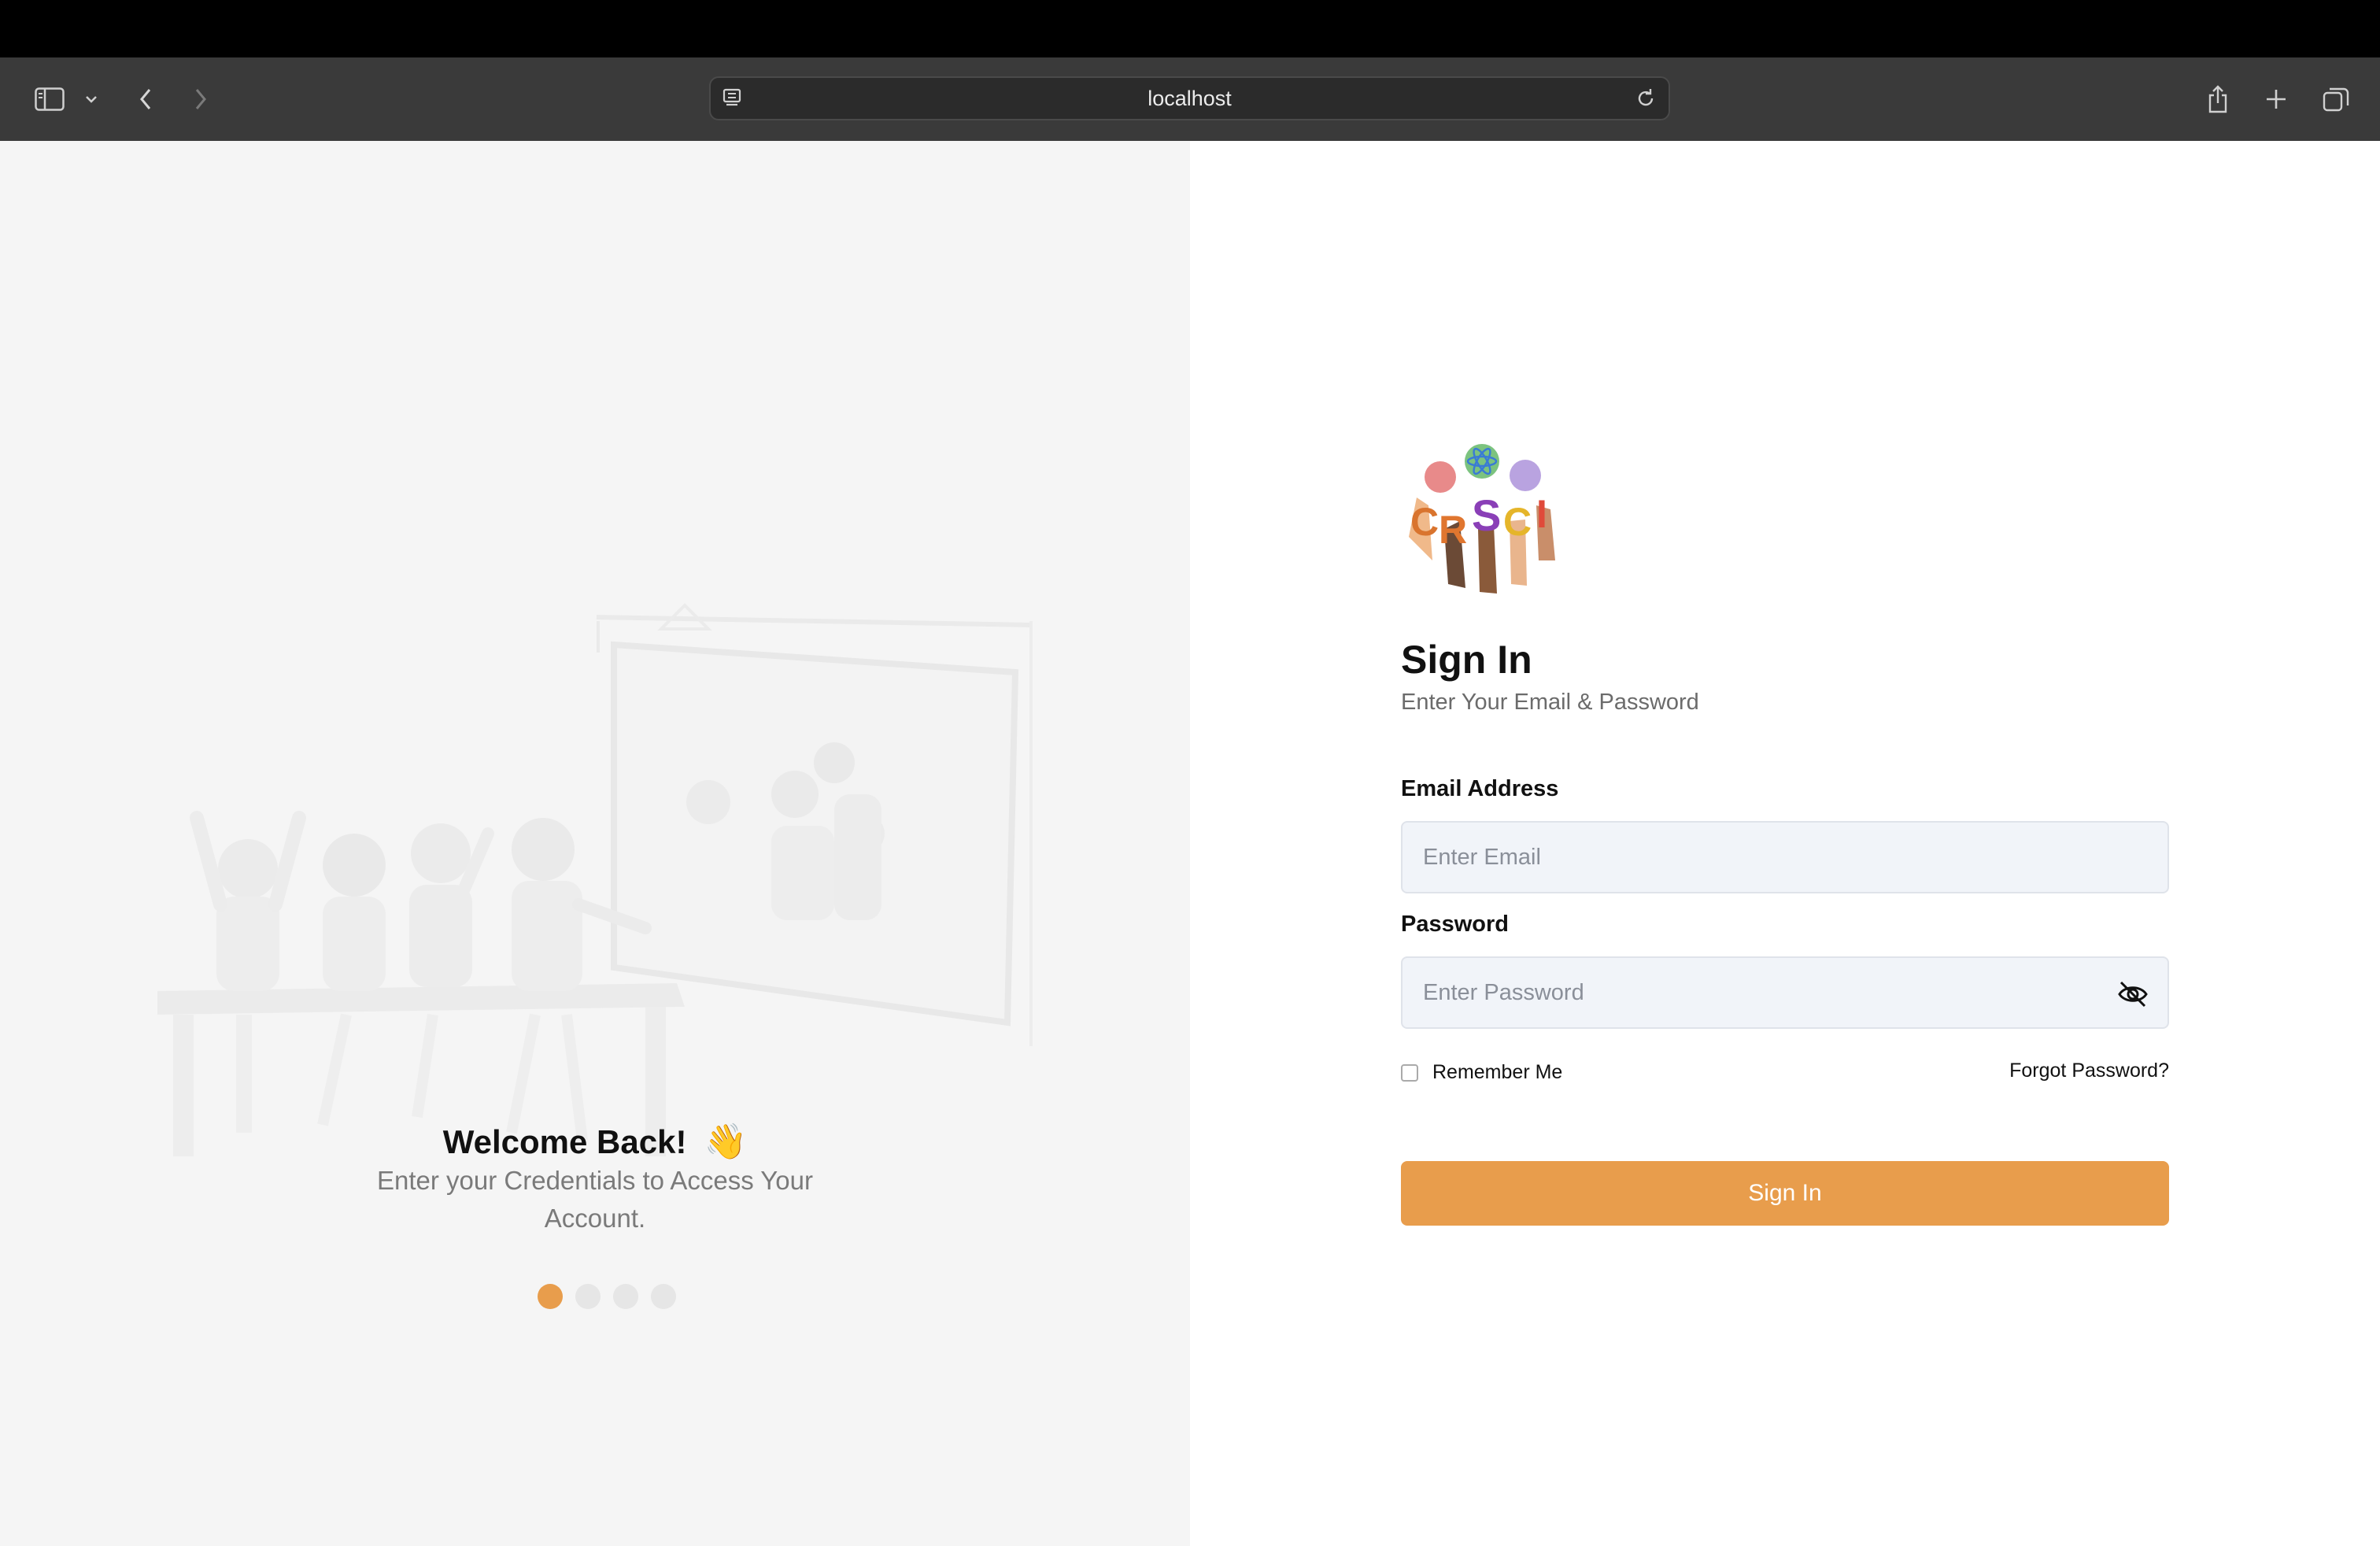 This screenshot has width=2380, height=1546. I want to click on svg-text: I, so click(1541, 514).